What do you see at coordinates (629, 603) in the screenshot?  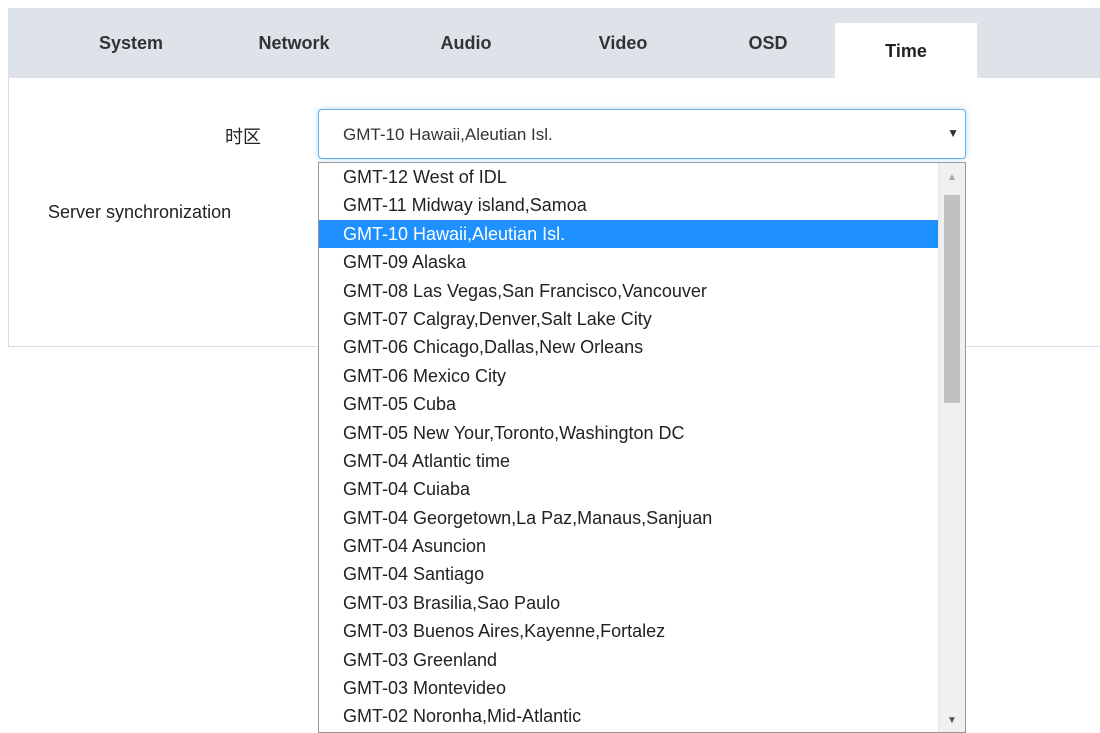 I see `timezone-option: GMT-03 Brasilia,Sao Paulo` at bounding box center [629, 603].